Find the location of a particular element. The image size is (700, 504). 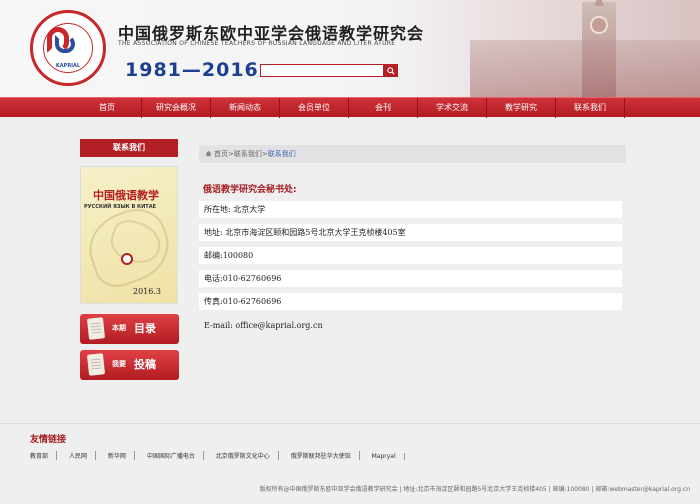

friend-links-title: 友情链接 is located at coordinates (48, 440).